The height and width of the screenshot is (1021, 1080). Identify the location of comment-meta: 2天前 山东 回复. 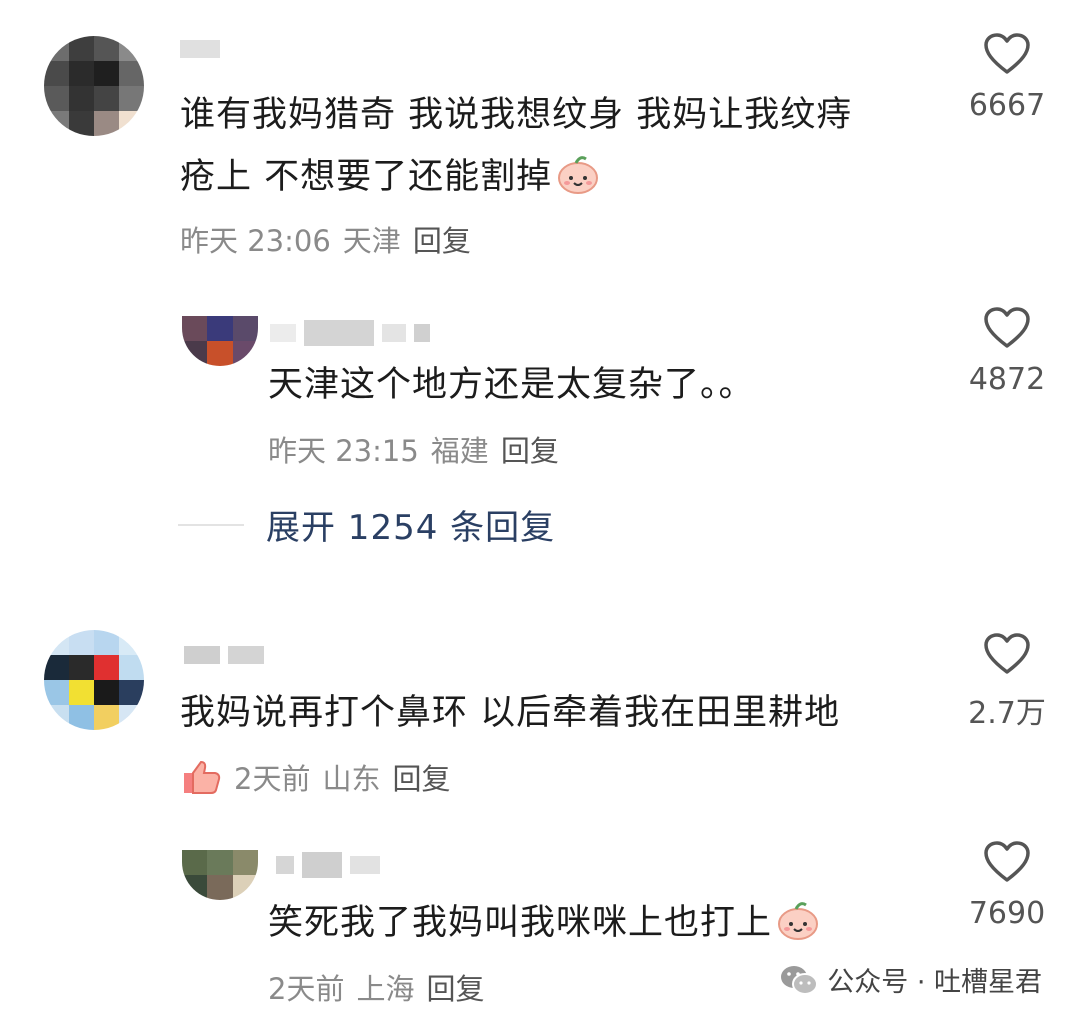
(315, 777).